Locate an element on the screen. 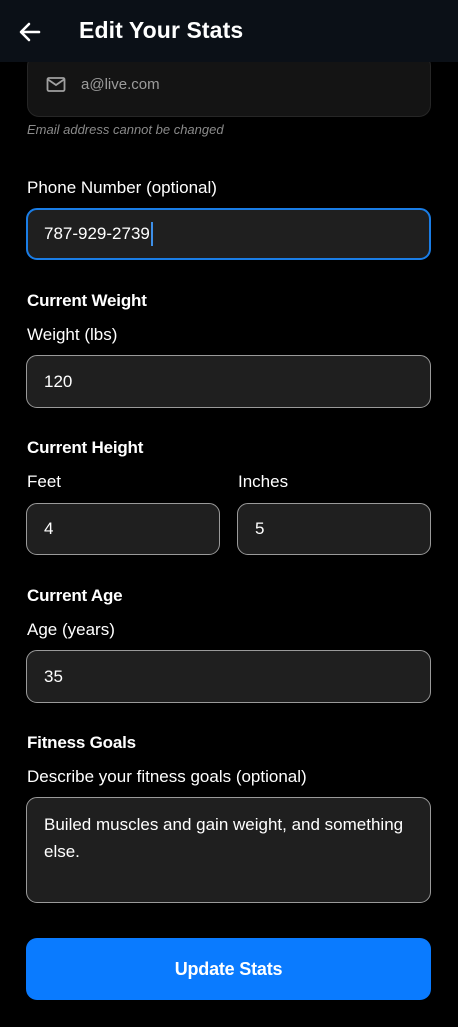  app-header: Edit Your Stats is located at coordinates (229, 31).